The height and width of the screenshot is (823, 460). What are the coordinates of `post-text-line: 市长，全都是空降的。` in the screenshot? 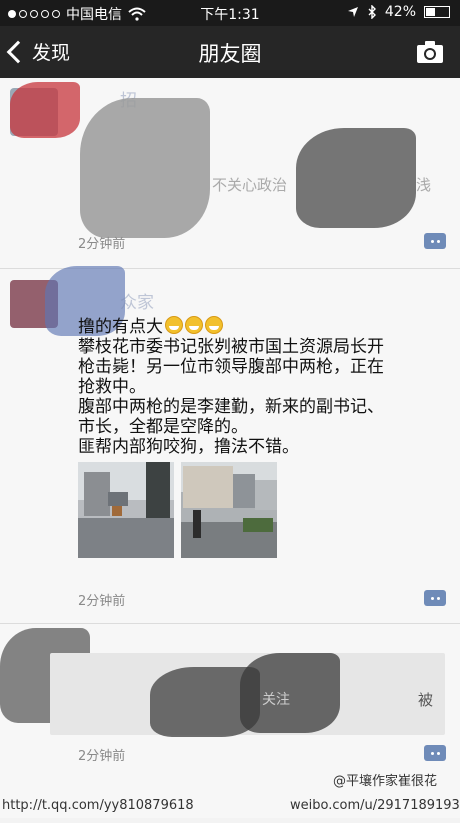 It's located at (163, 427).